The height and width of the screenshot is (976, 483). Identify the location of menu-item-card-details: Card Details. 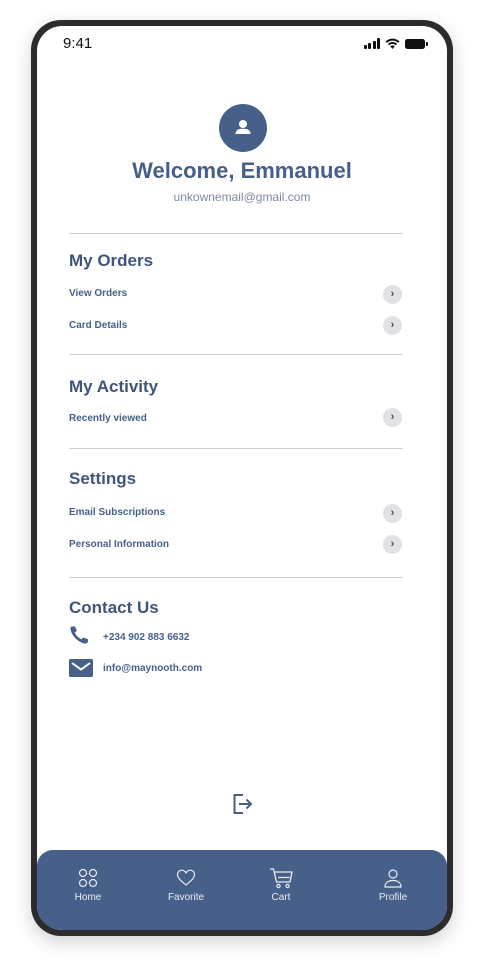
(98, 325).